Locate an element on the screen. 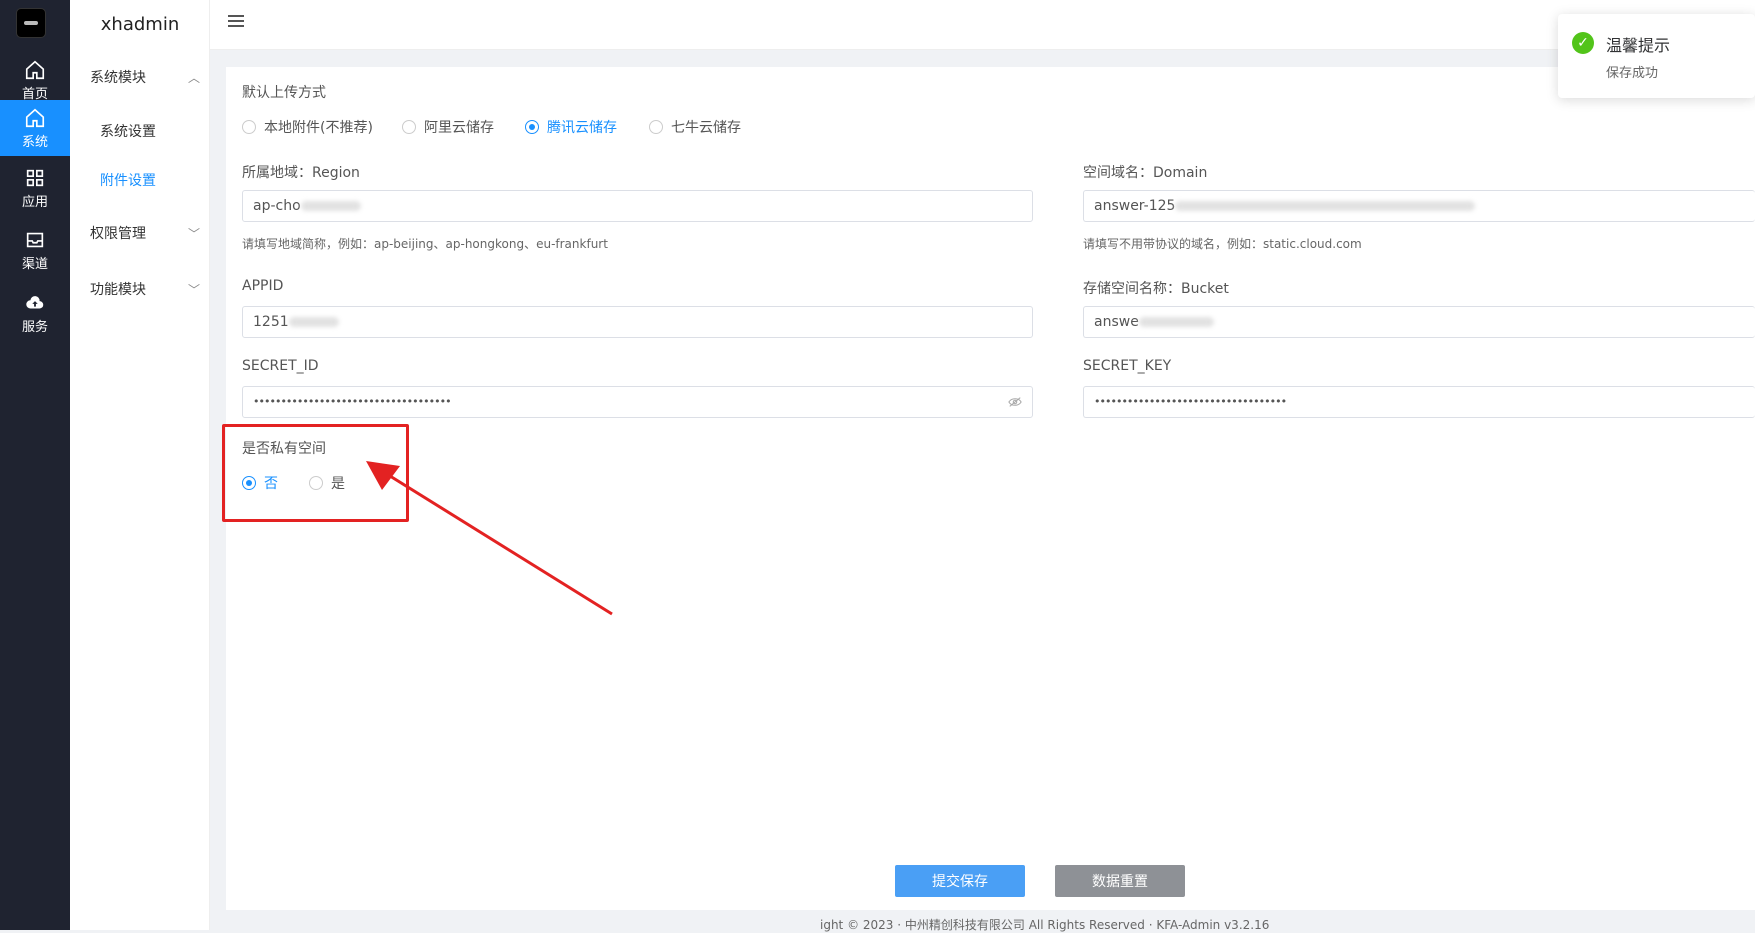  check-circle-icon: ✓ is located at coordinates (1583, 43).